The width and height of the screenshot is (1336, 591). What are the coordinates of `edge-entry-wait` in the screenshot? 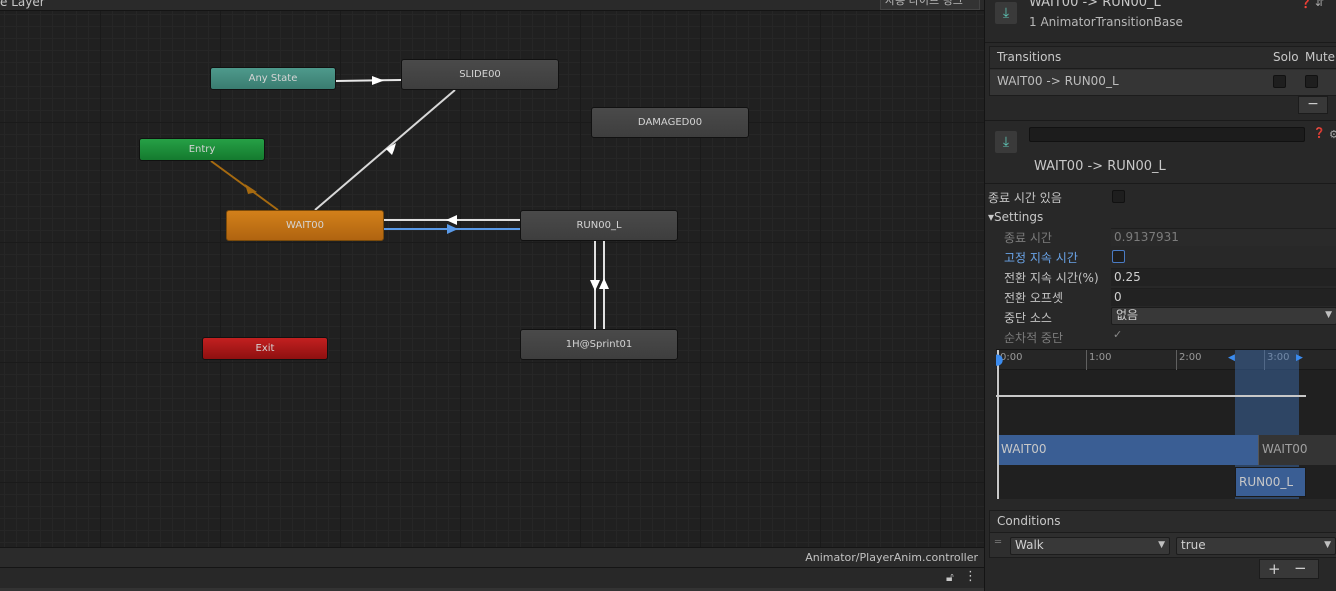 It's located at (244, 185).